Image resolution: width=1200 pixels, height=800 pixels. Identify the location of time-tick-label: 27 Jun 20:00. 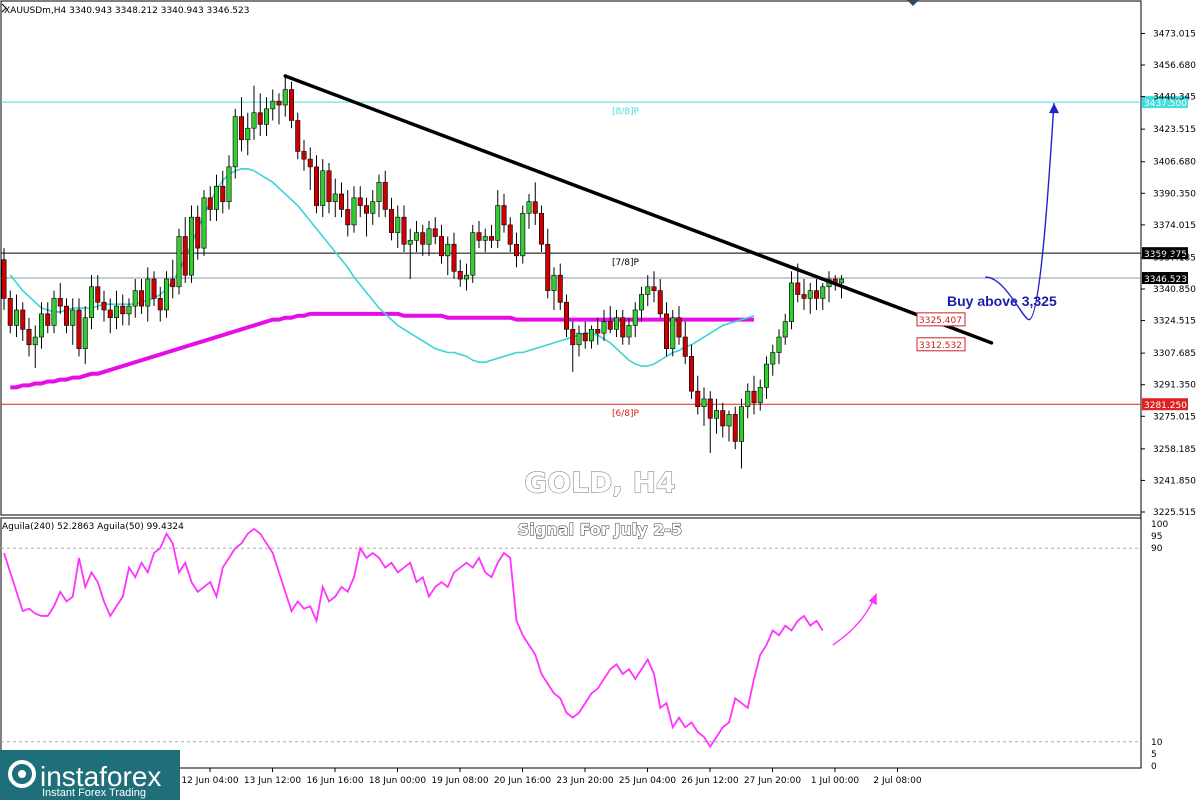
(772, 781).